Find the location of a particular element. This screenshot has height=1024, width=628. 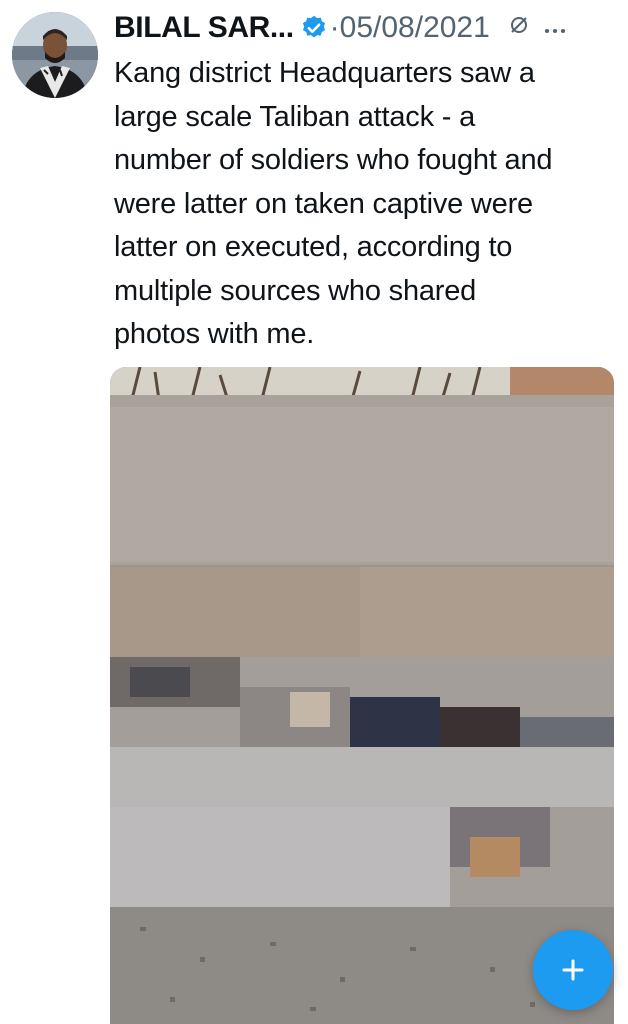

tweet-header: BILAL SAR... · 05/08/2021 is located at coordinates (369, 28).